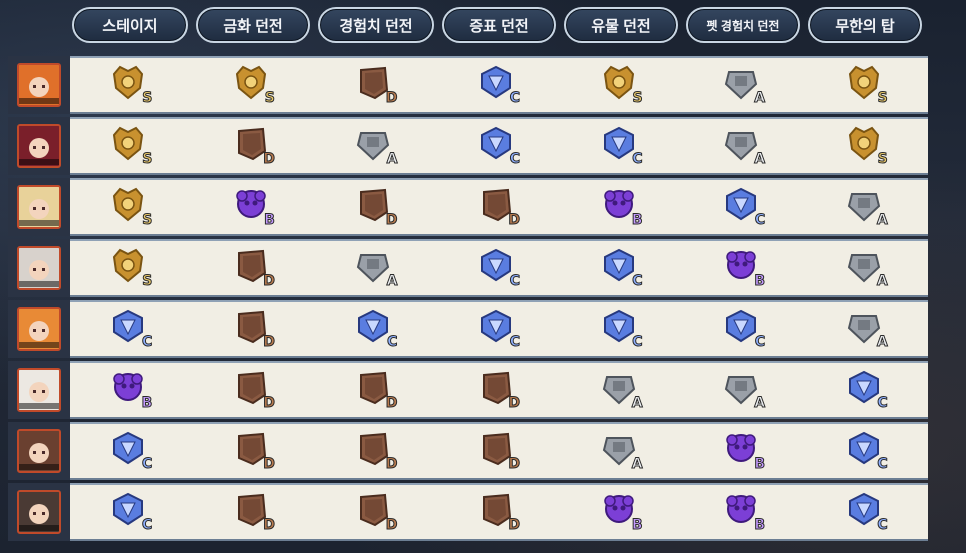 This screenshot has height=553, width=966. I want to click on character-row: C D D D B B C, so click(468, 512).